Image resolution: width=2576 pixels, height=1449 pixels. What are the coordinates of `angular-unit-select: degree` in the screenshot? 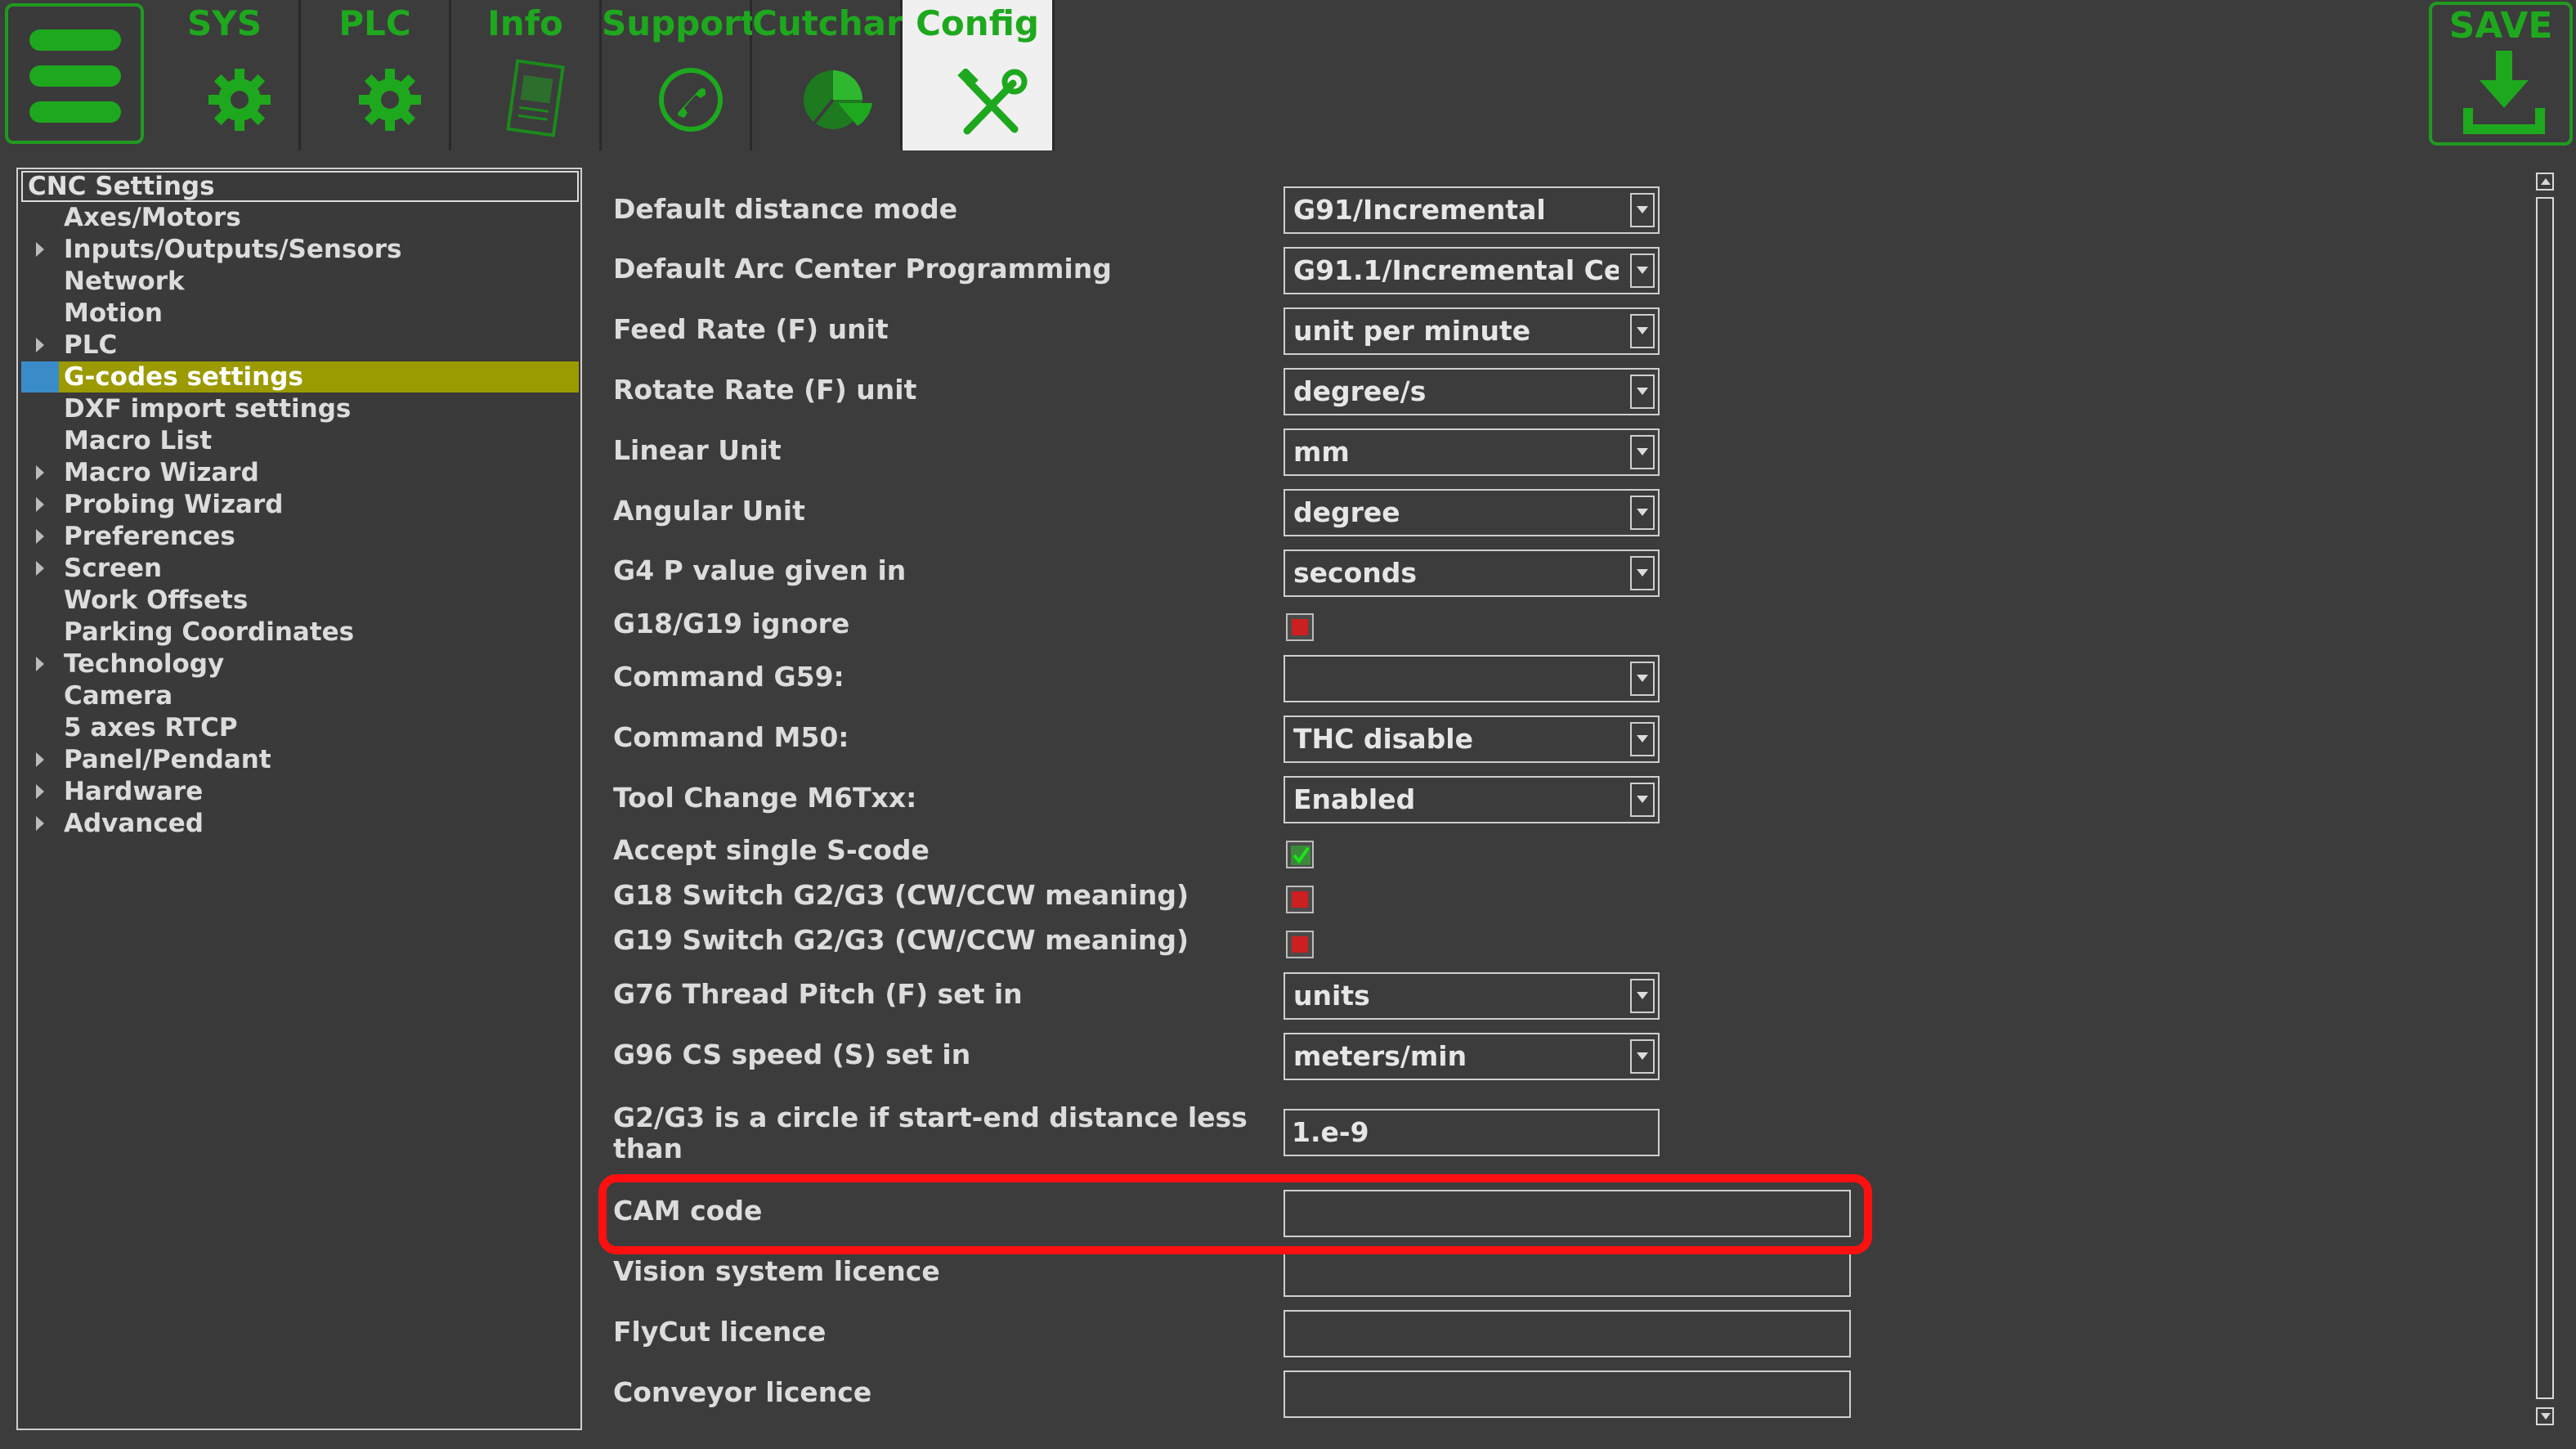 It's located at (1472, 512).